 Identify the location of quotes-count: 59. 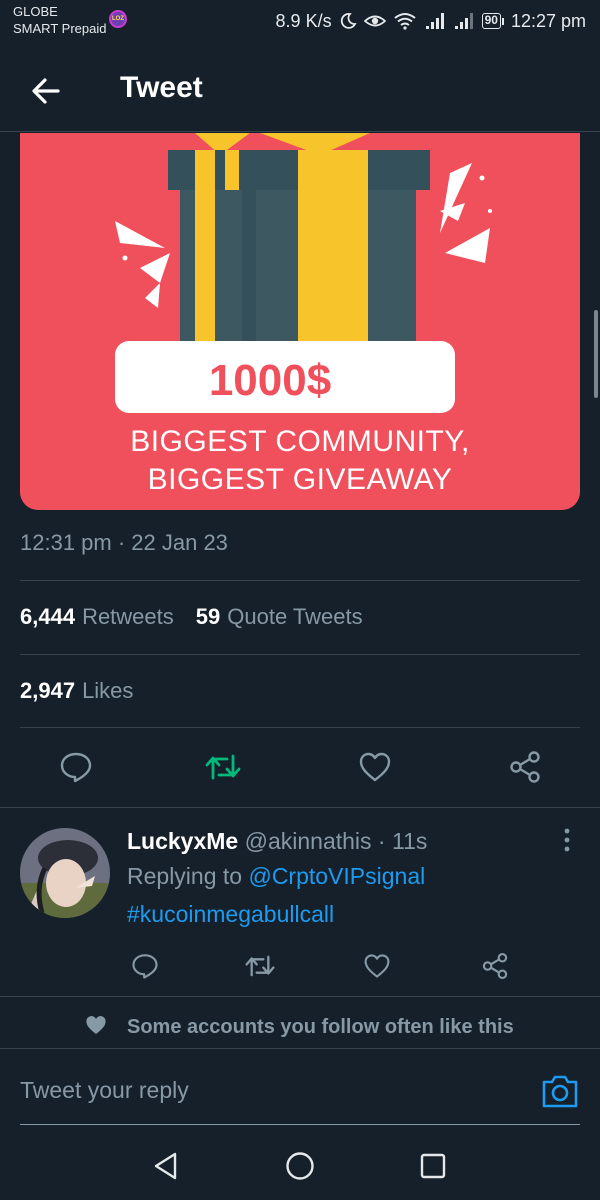
(208, 616).